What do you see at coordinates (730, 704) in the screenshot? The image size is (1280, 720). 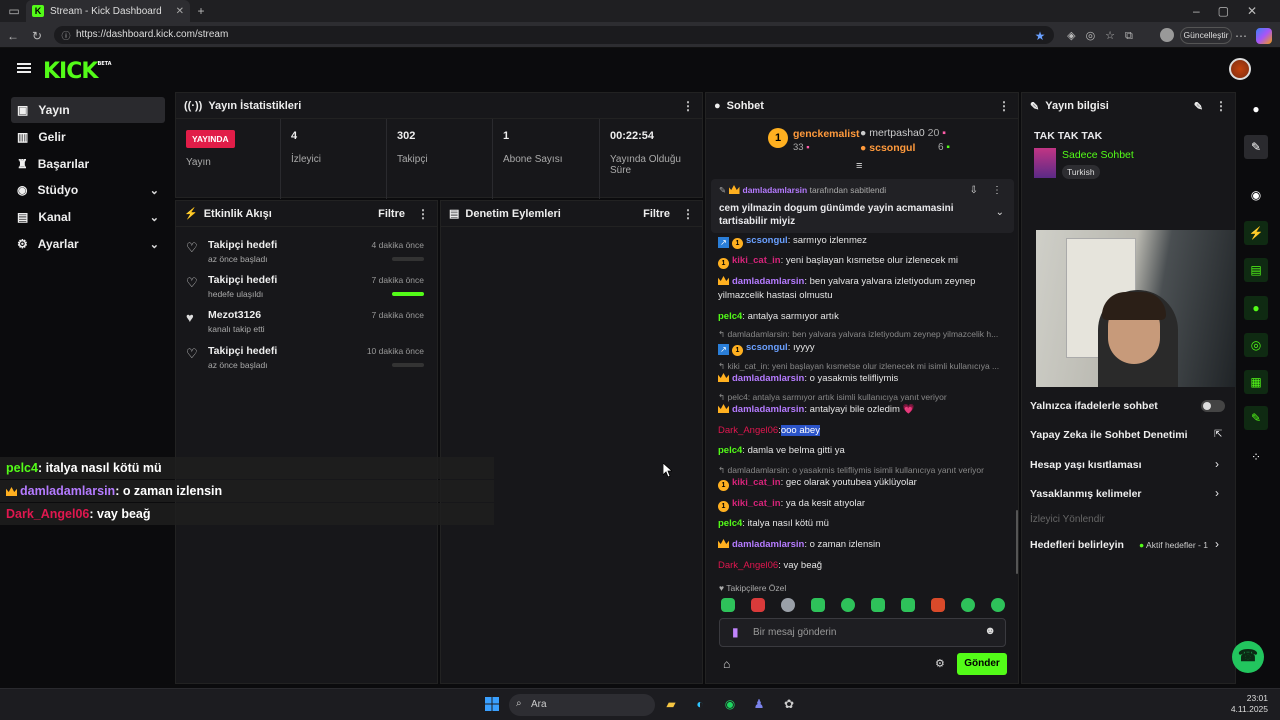 I see `spotify-icon: ◉` at bounding box center [730, 704].